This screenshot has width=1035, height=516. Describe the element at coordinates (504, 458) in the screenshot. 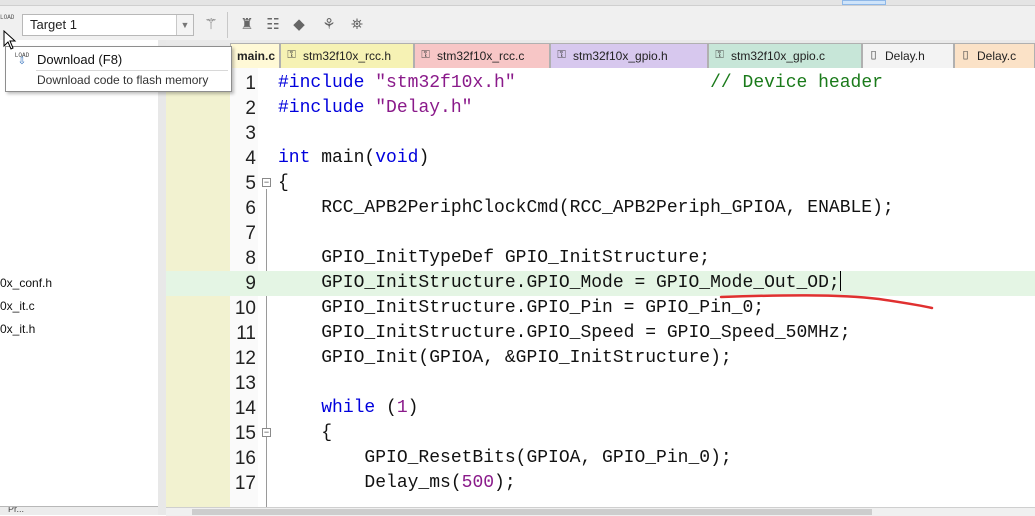

I see `code-text: GPIO_ResetBits(GPIOA, GPIO_Pin_0);` at that location.